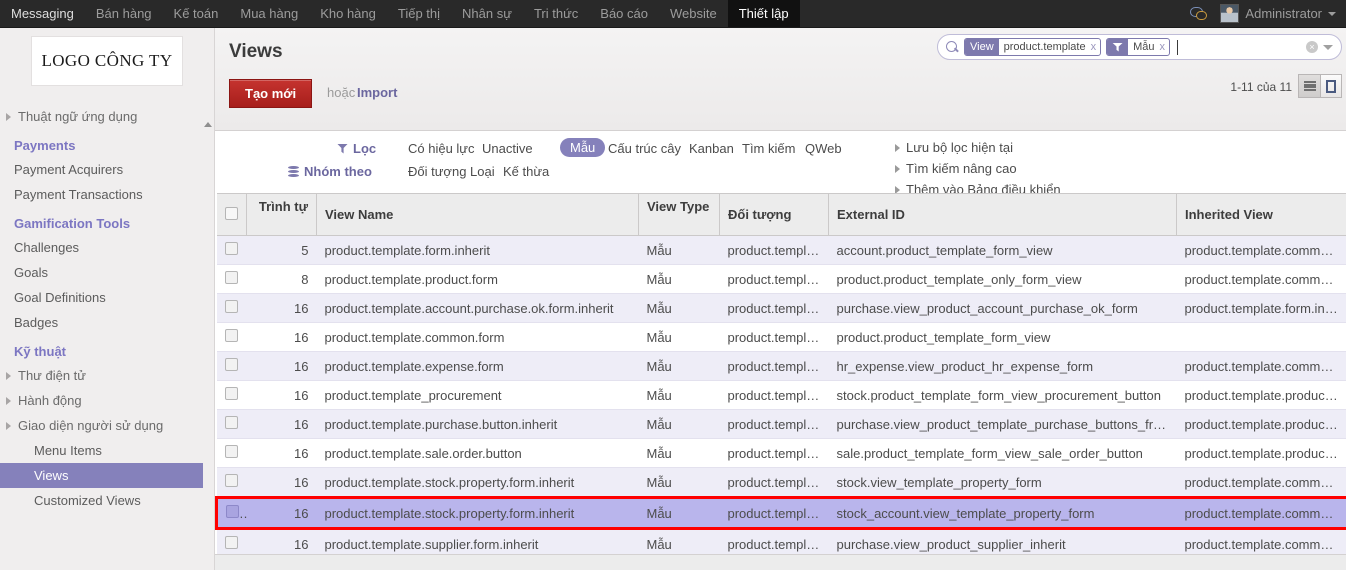  Describe the element at coordinates (107, 297) in the screenshot. I see `sidebar-item-goal-definitions: Goal Definitions` at that location.